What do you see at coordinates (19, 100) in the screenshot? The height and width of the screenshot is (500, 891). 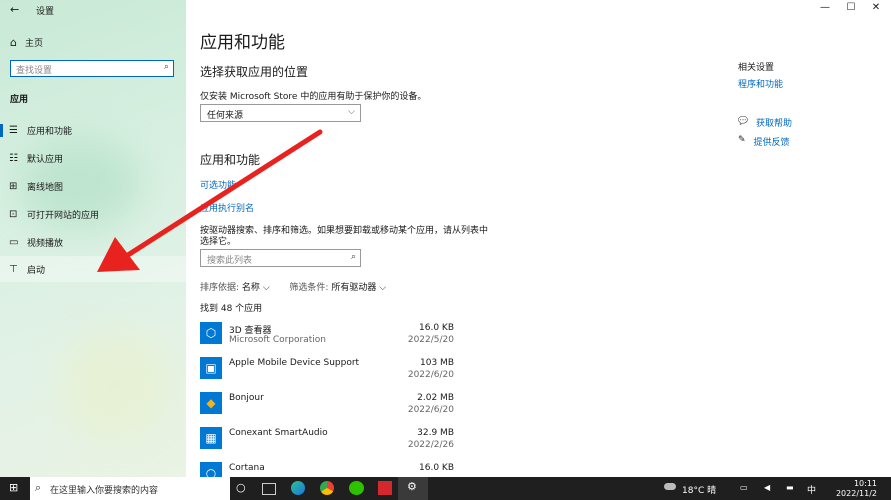 I see `section-heading: 应用` at bounding box center [19, 100].